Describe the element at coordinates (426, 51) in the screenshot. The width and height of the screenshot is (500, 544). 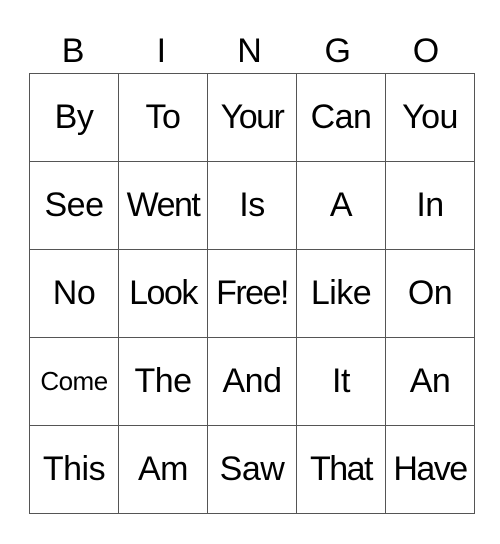
I see `header-letter-o: O` at that location.